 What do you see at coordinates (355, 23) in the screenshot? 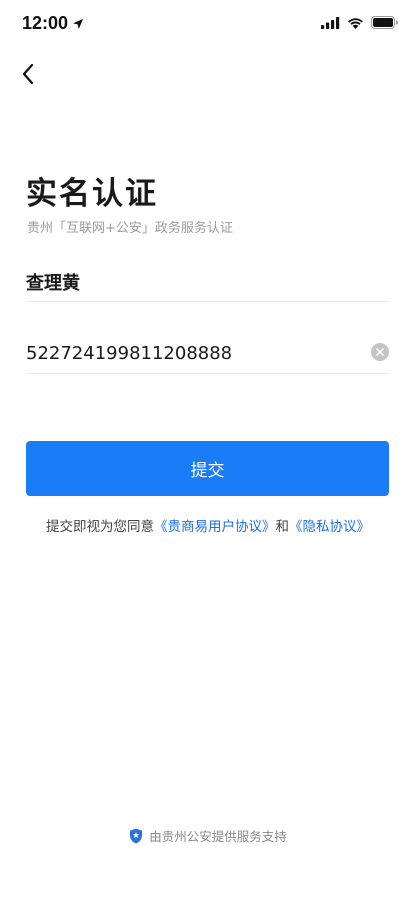
I see `wifi-icon` at bounding box center [355, 23].